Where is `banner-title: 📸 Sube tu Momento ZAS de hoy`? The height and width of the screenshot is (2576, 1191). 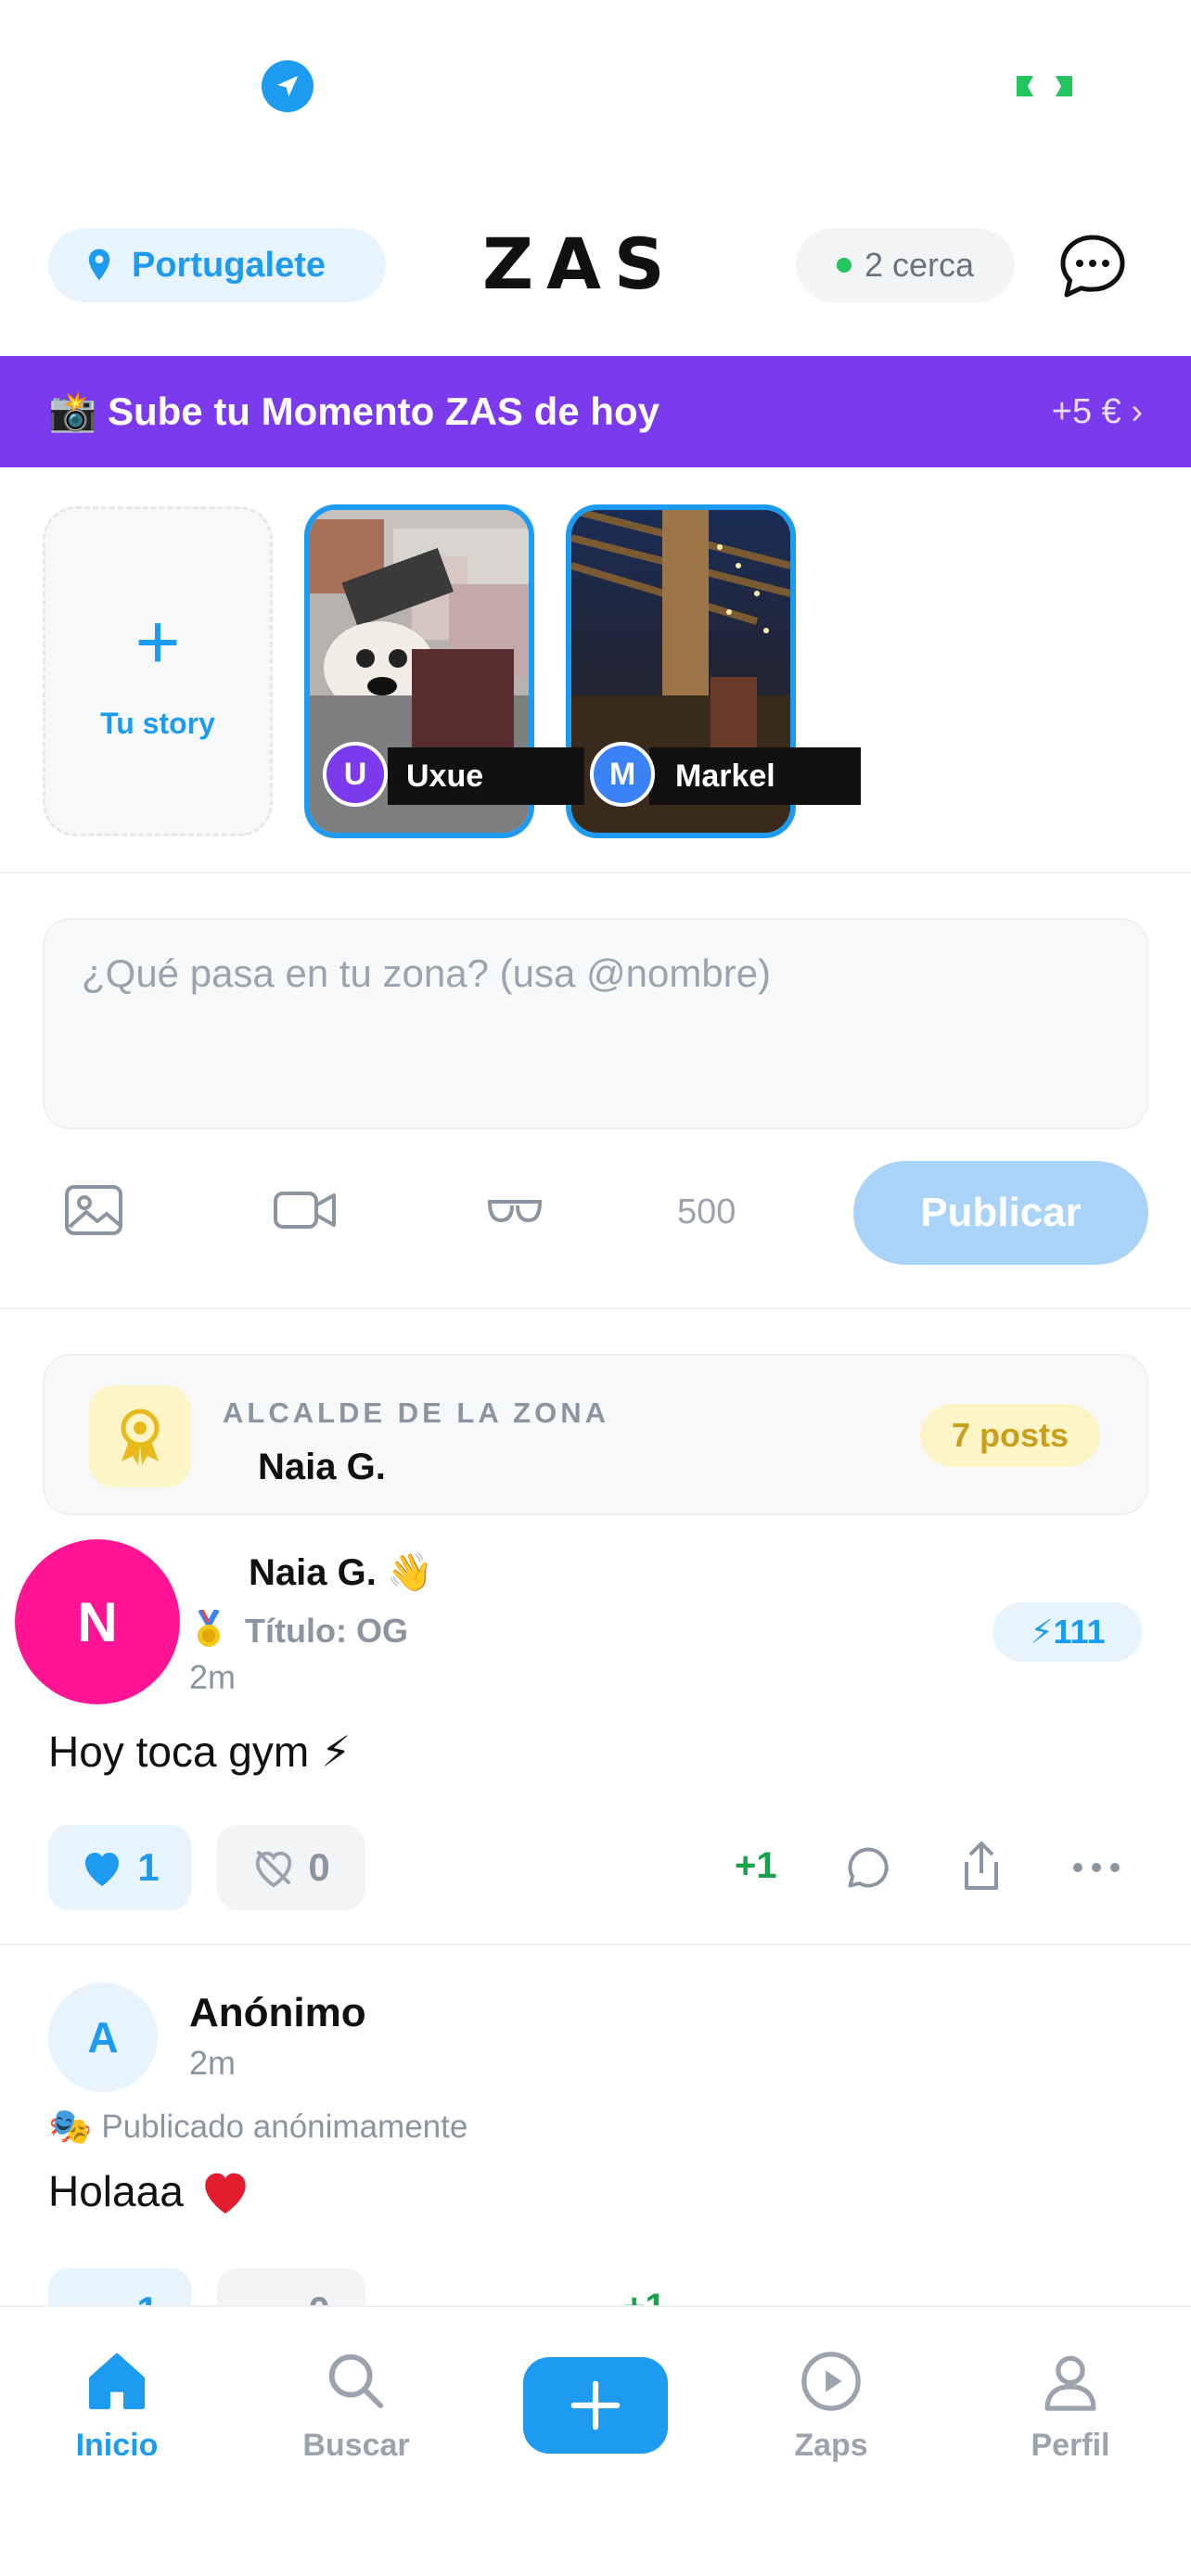
banner-title: 📸 Sube tu Momento ZAS de hoy is located at coordinates (354, 411).